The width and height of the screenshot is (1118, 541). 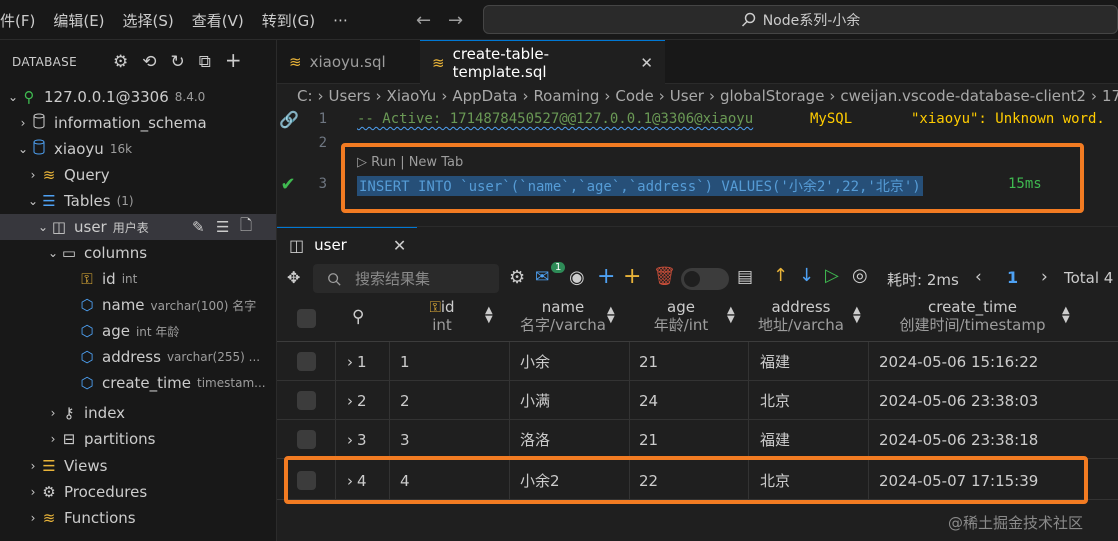 What do you see at coordinates (233, 61) in the screenshot?
I see `add-connection-icon: +` at bounding box center [233, 61].